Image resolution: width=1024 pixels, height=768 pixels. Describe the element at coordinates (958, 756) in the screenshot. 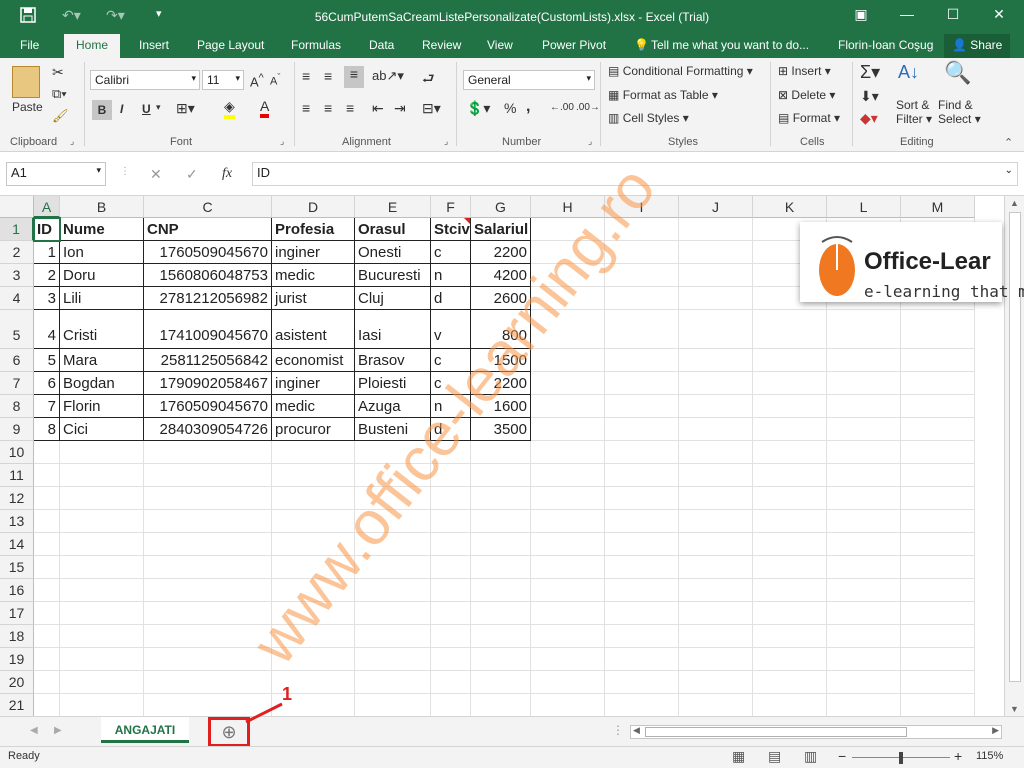

I see `zoom-in-icon: +` at that location.